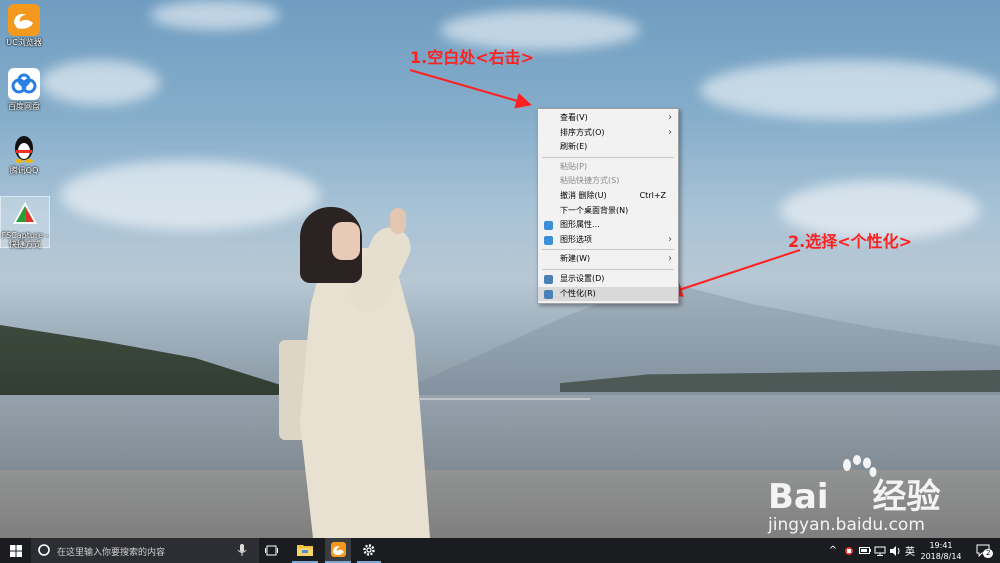 The image size is (1000, 563). What do you see at coordinates (833, 550) in the screenshot?
I see `tray-overflow-chevron-icon: ^` at bounding box center [833, 550].